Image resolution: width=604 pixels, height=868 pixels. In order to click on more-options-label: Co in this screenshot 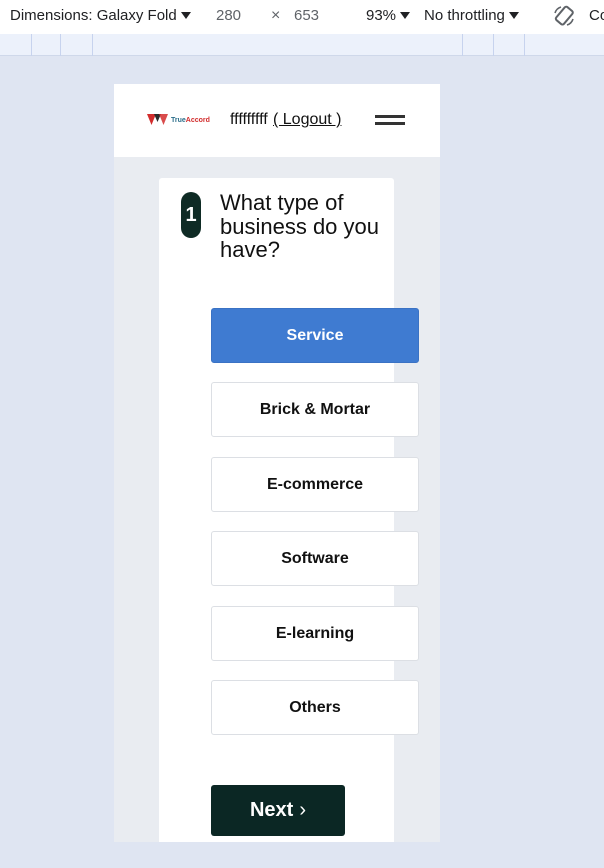, I will do `click(596, 15)`.